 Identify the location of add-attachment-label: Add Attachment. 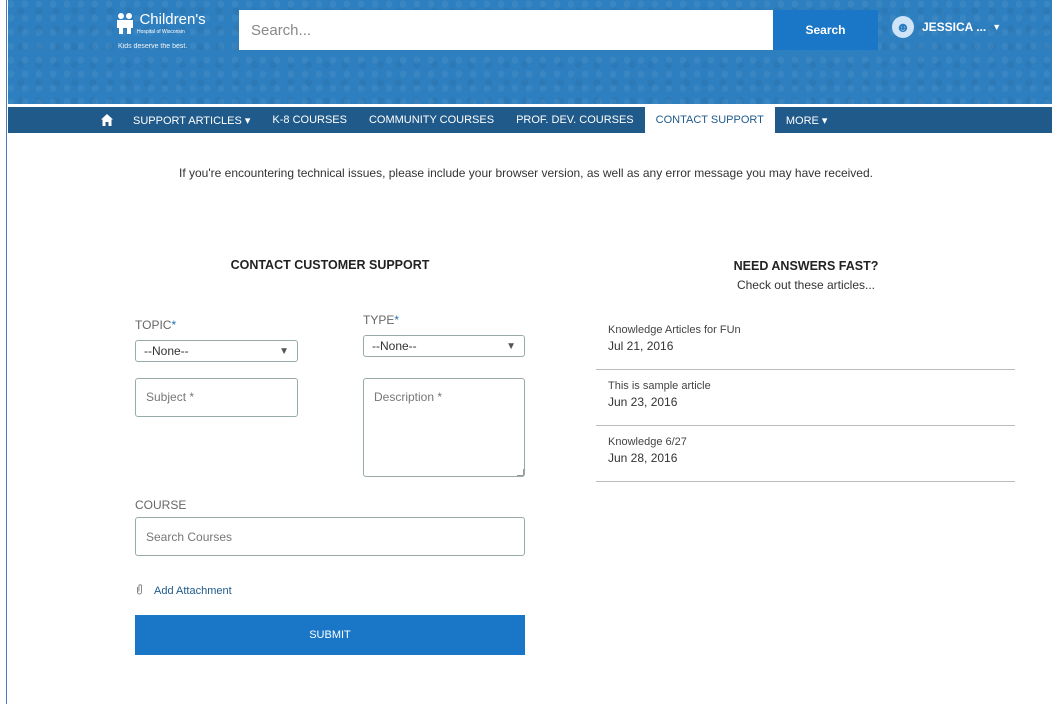
(193, 591).